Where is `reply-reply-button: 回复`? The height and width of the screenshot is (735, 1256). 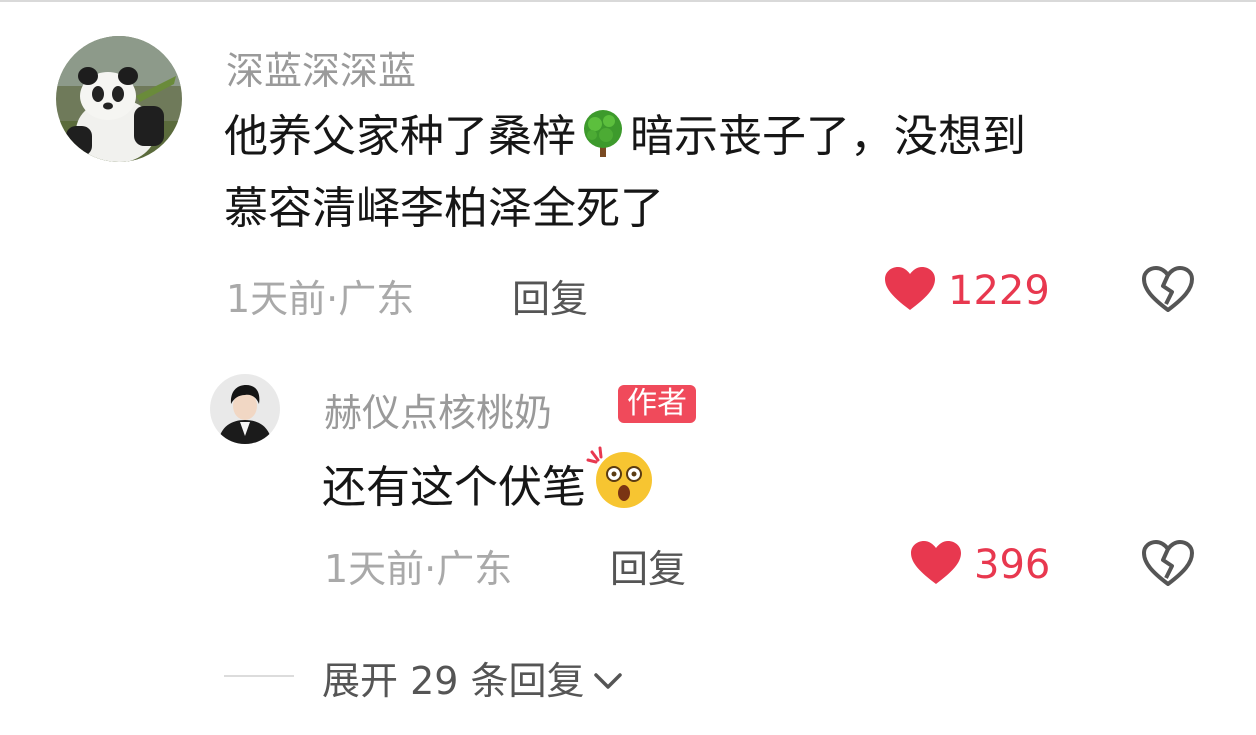
reply-reply-button: 回复 is located at coordinates (648, 565).